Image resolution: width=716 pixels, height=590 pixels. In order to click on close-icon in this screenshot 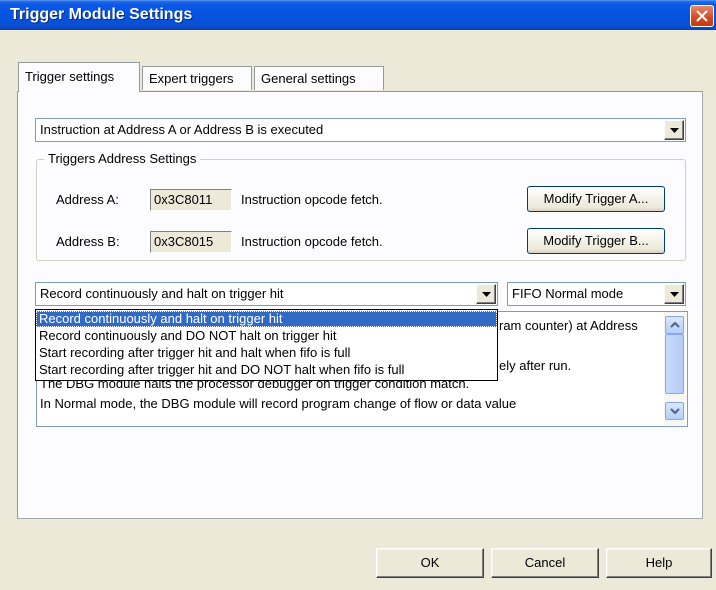, I will do `click(702, 16)`.